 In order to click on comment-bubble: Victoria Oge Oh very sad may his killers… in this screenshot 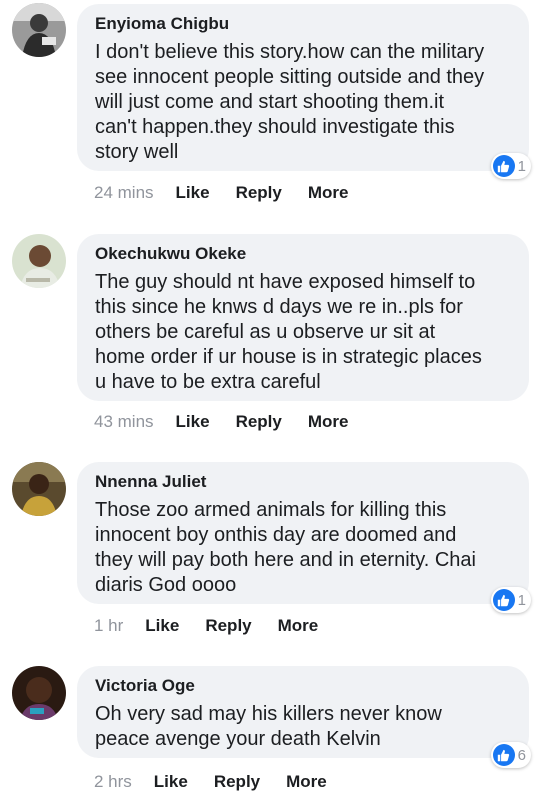, I will do `click(303, 712)`.